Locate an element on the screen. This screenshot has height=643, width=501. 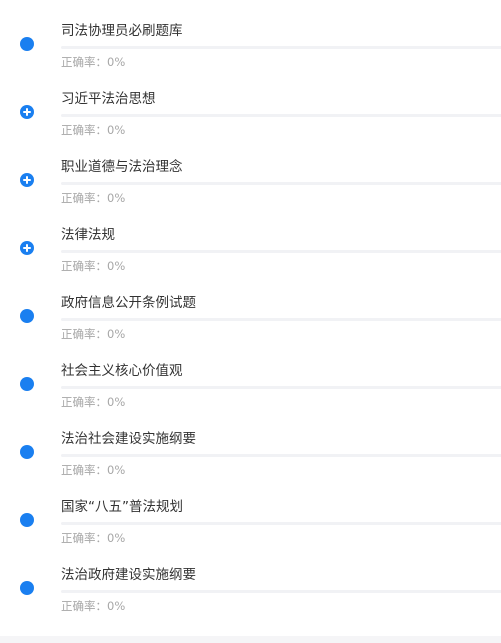
chapter-title: 法律法规 is located at coordinates (88, 235).